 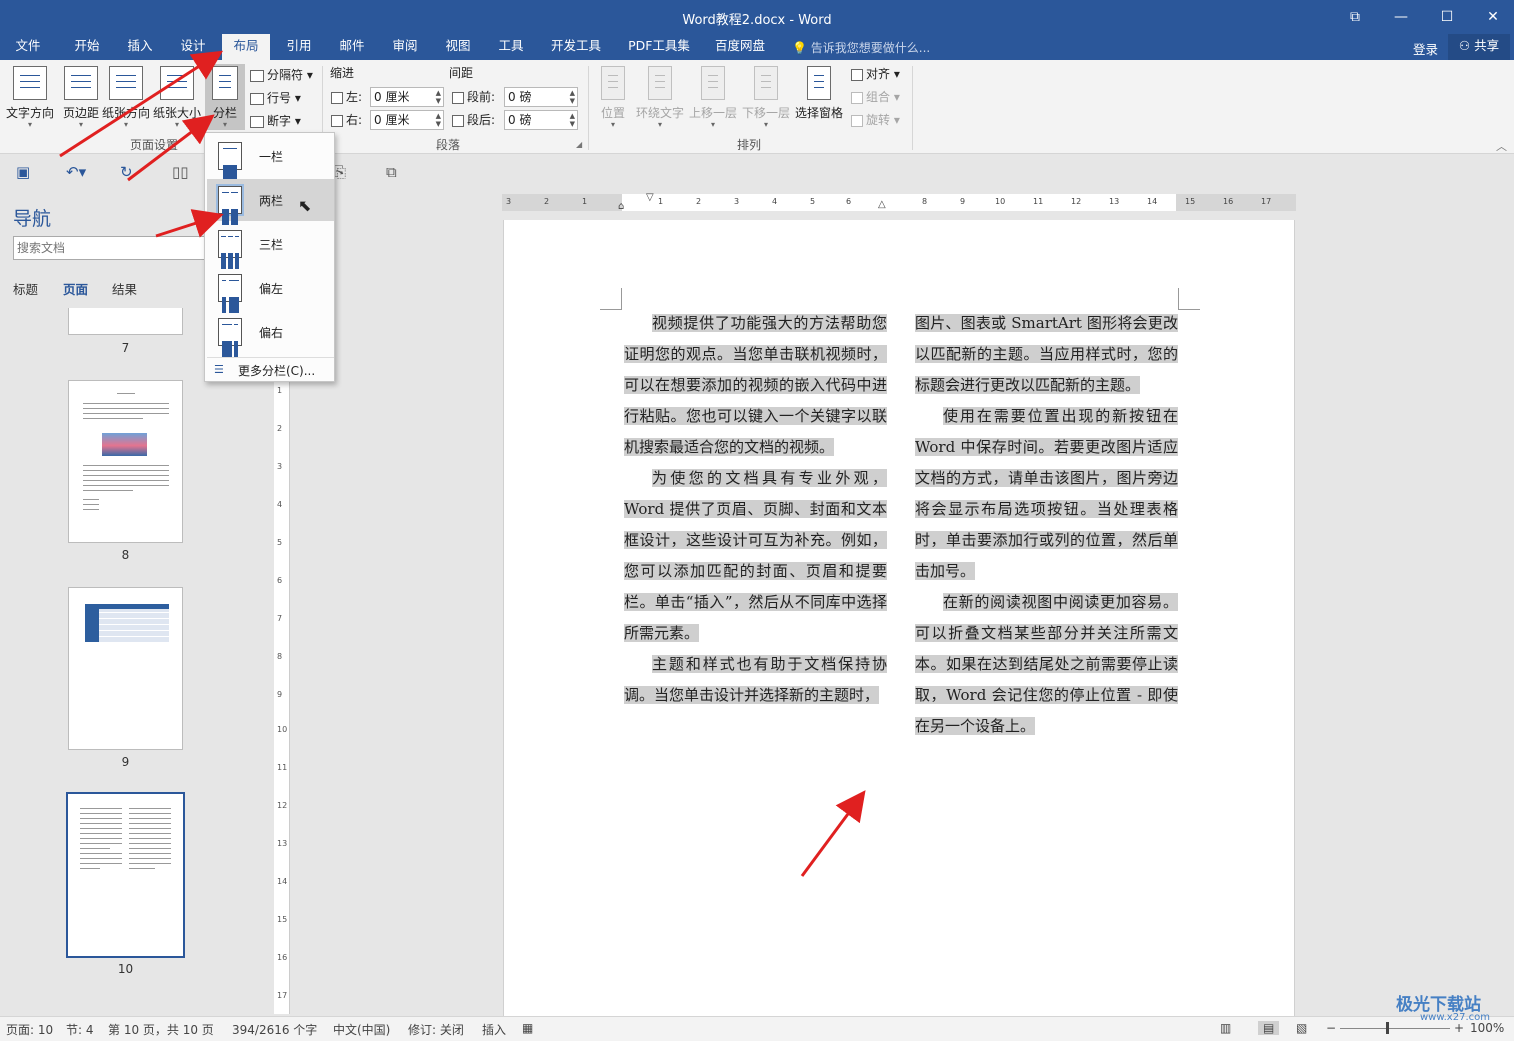 What do you see at coordinates (391, 172) in the screenshot?
I see `screenshot-icon: ⧉` at bounding box center [391, 172].